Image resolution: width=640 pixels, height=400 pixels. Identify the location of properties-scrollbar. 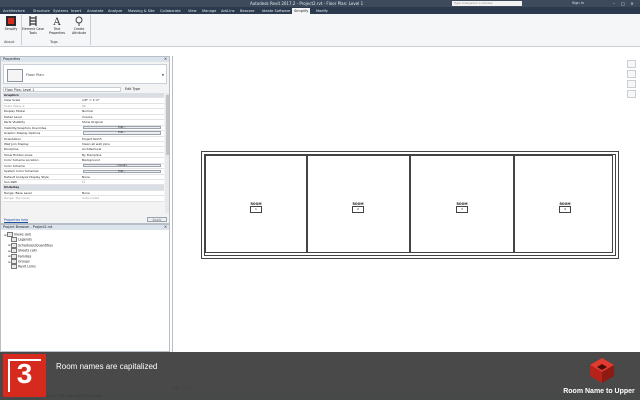
(167, 153).